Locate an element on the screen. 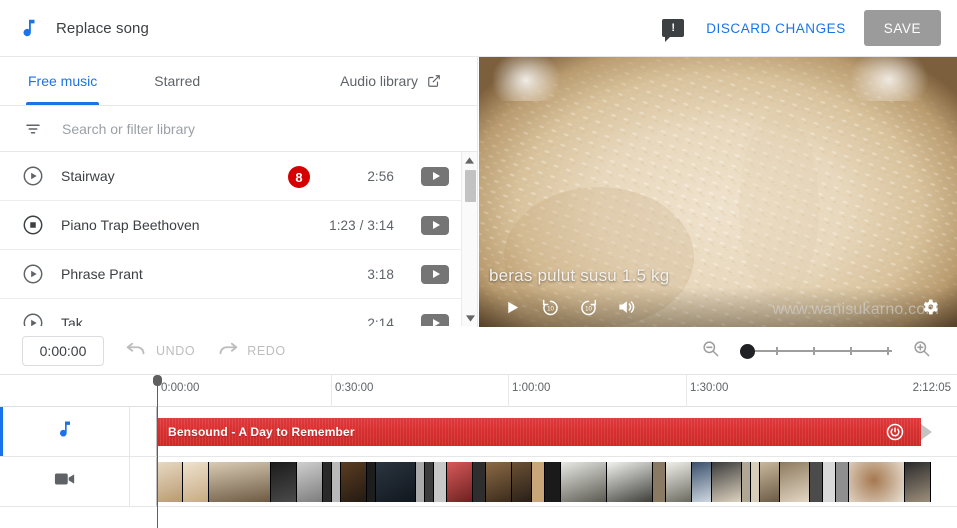 The image size is (957, 528). video-camera-icon is located at coordinates (65, 481).